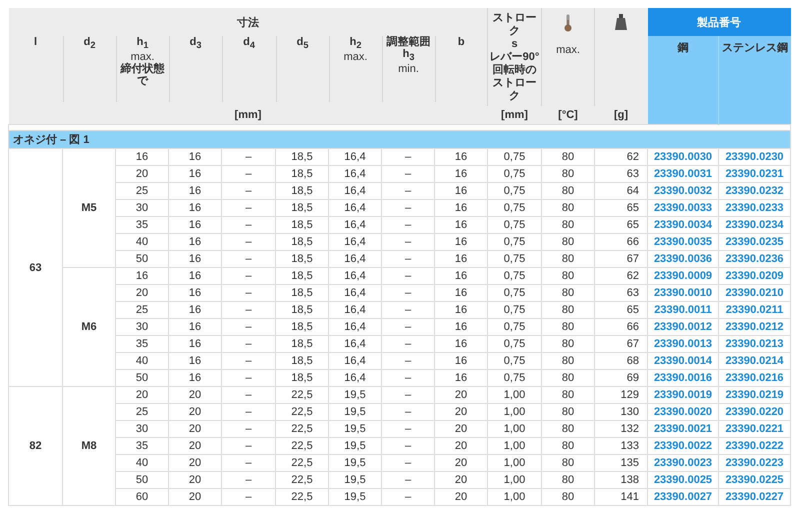  What do you see at coordinates (683, 327) in the screenshot?
I see `part-number-link: 23390.0012` at bounding box center [683, 327].